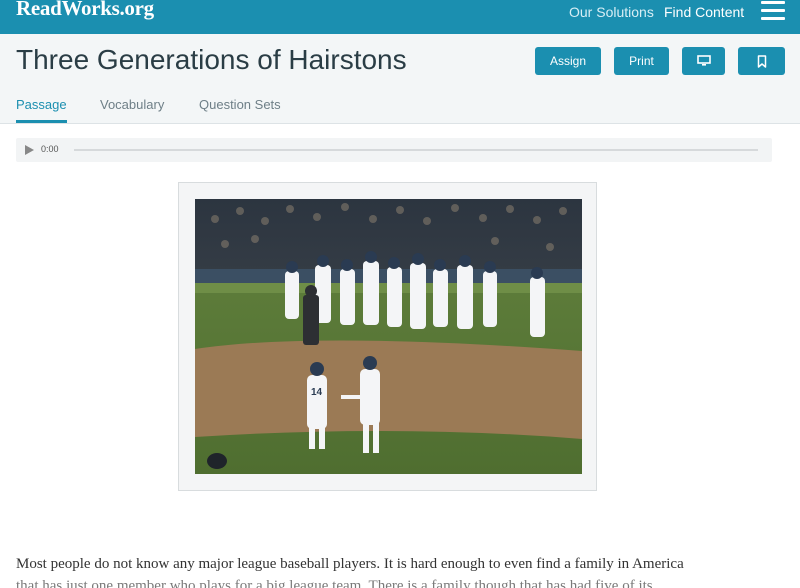 The height and width of the screenshot is (588, 800). I want to click on print-button: Print, so click(641, 61).